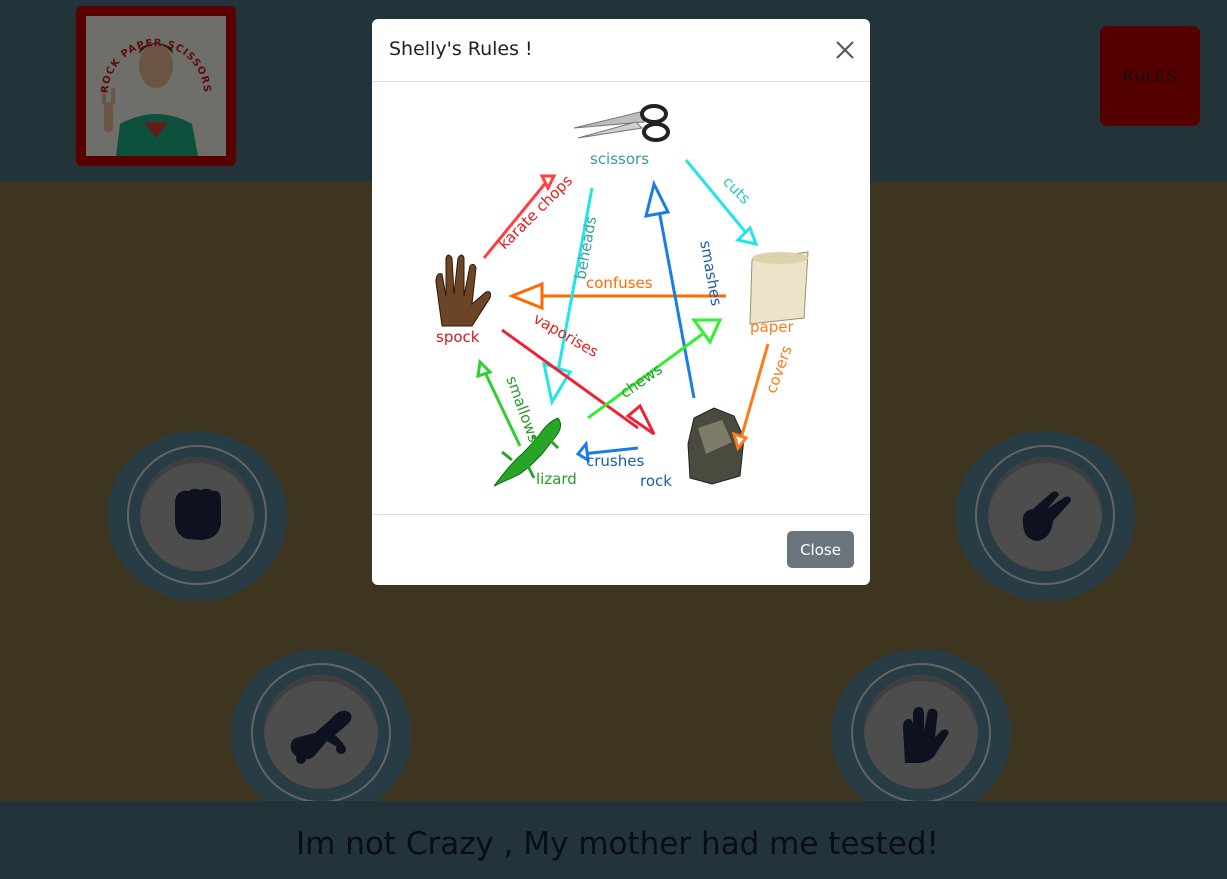  I want to click on verb-beheads: beheads, so click(585, 248).